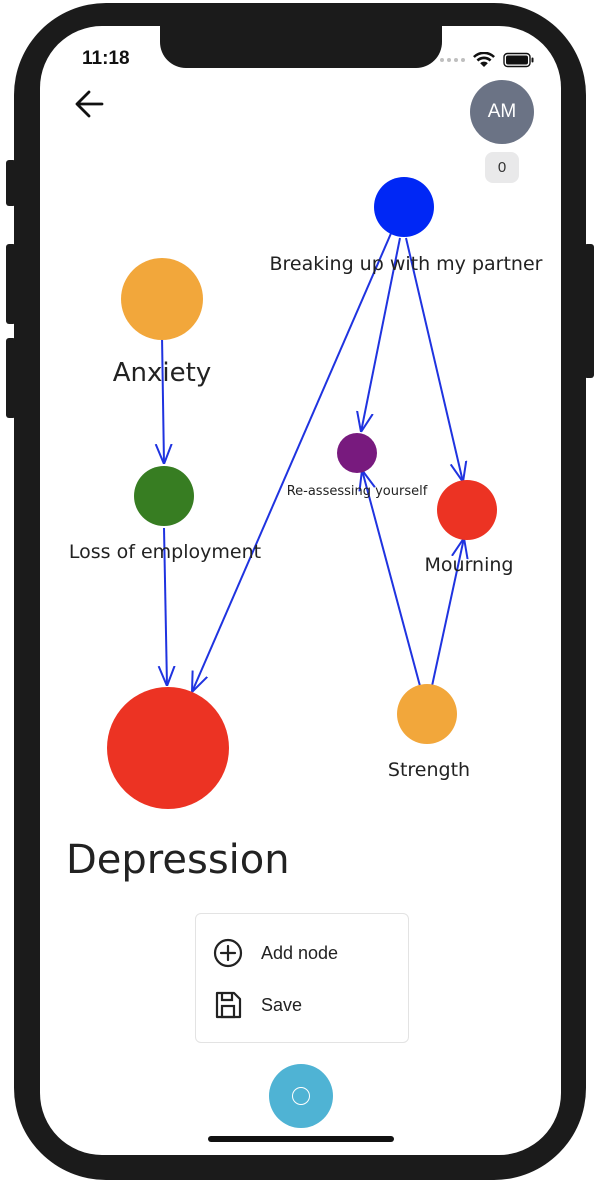  I want to click on node-breaking-up, so click(404, 207).